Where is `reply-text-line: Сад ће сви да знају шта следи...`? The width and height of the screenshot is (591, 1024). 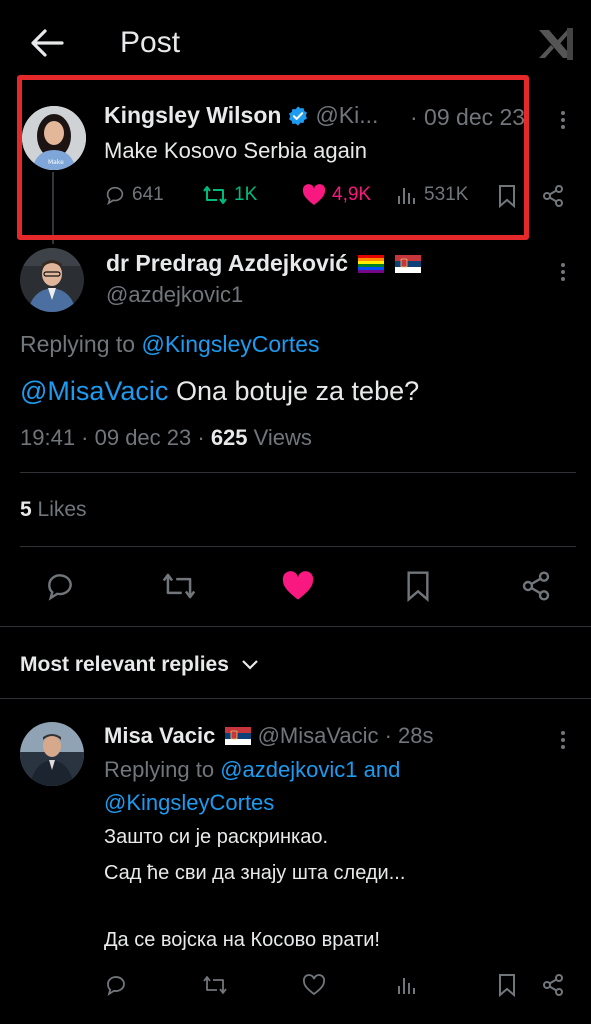
reply-text-line: Сад ће сви да знају шта следи... is located at coordinates (255, 873).